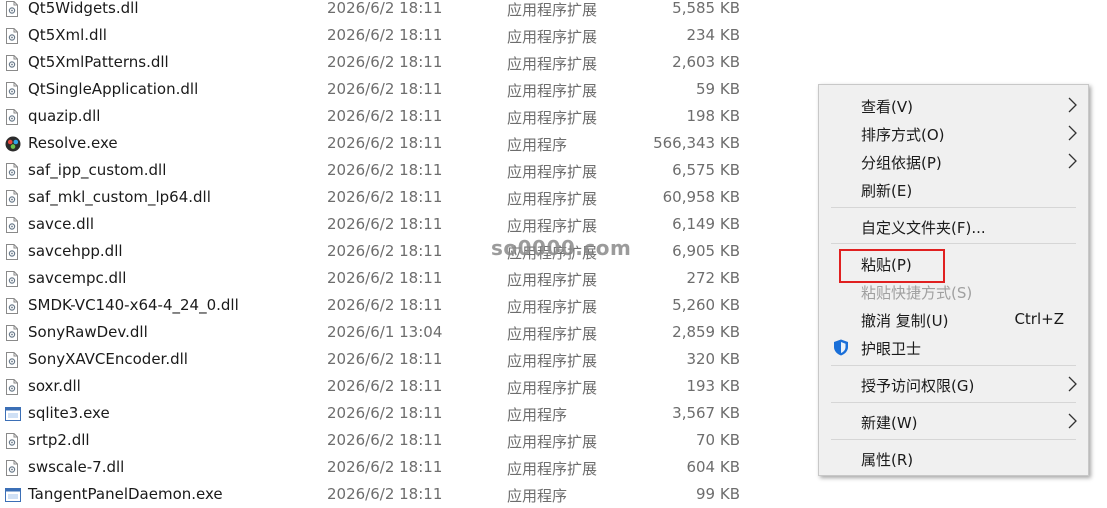 The width and height of the screenshot is (1107, 508). What do you see at coordinates (380, 278) in the screenshot?
I see `file-row: savcempc.dll 2026/6/2 18:11 应用程序扩展 272 KB` at bounding box center [380, 278].